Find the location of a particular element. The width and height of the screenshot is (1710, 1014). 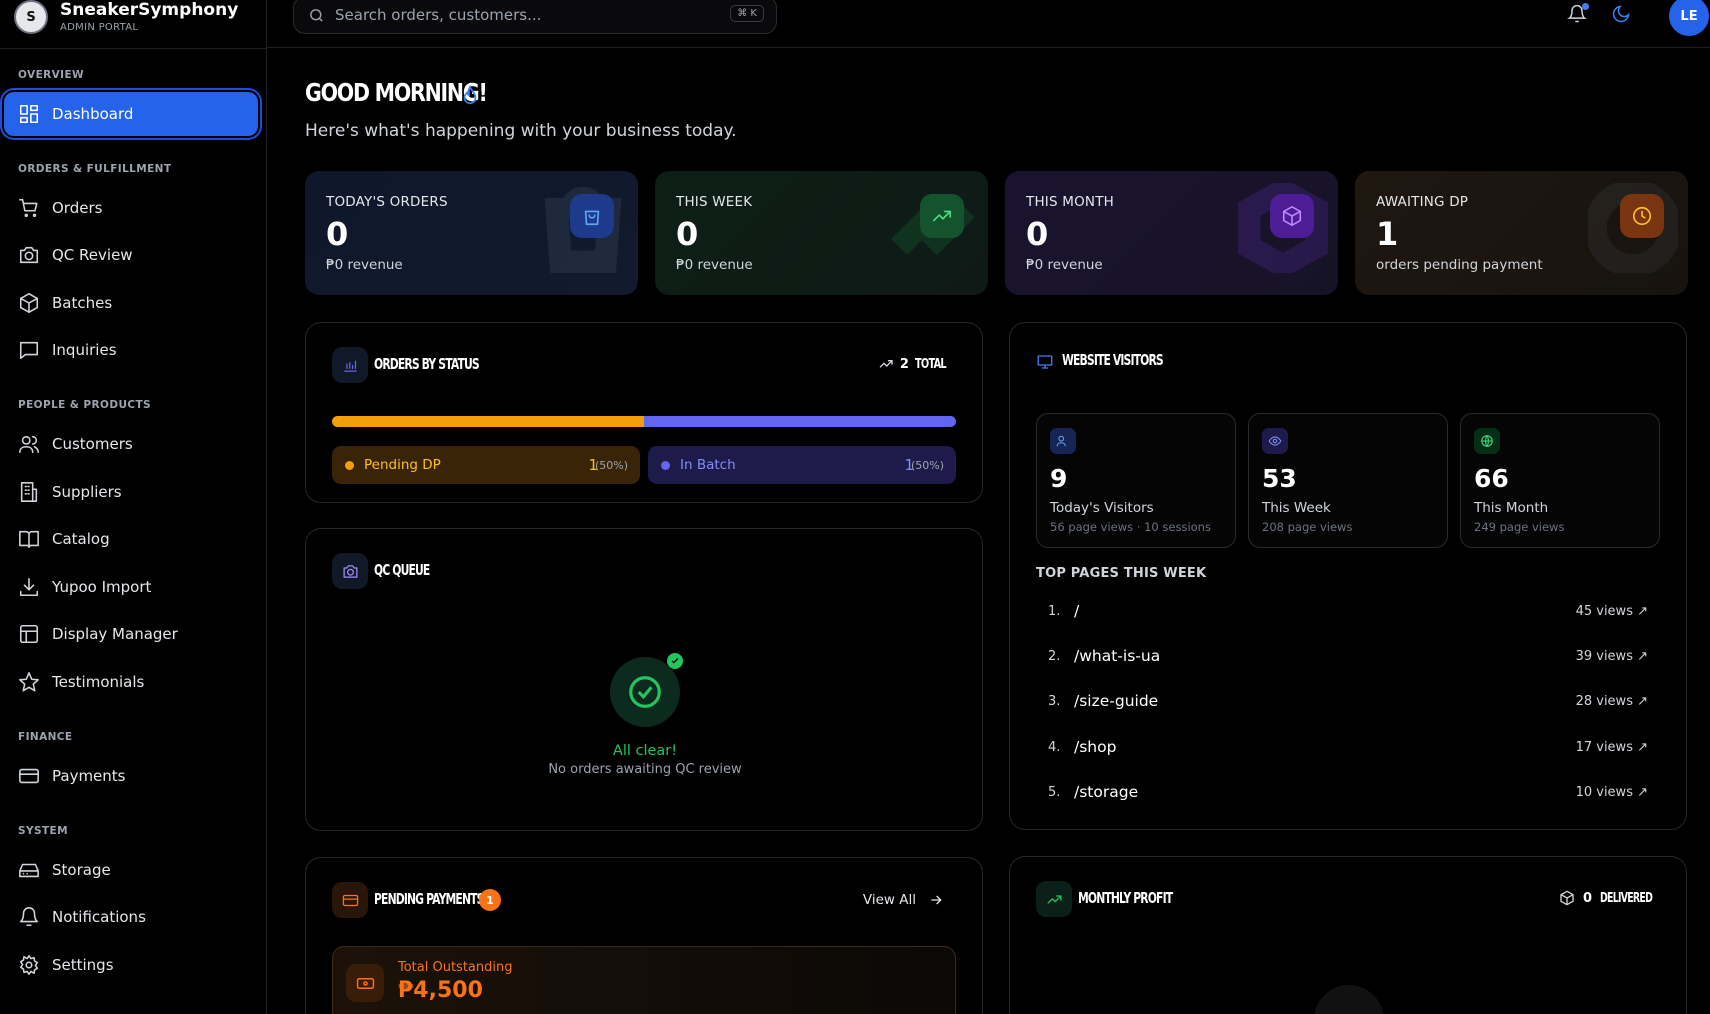

brand-name: SneakerSymphony is located at coordinates (149, 10).